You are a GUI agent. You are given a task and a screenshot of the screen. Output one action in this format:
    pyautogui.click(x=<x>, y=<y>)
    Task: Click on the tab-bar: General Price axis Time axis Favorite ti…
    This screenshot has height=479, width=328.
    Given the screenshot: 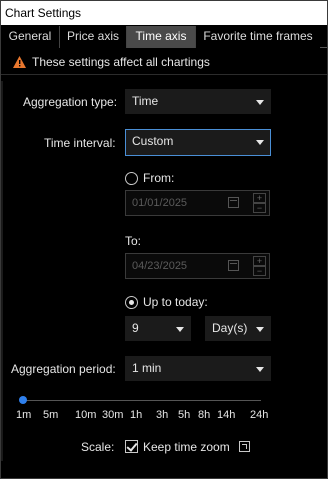 What is the action you would take?
    pyautogui.click(x=164, y=37)
    